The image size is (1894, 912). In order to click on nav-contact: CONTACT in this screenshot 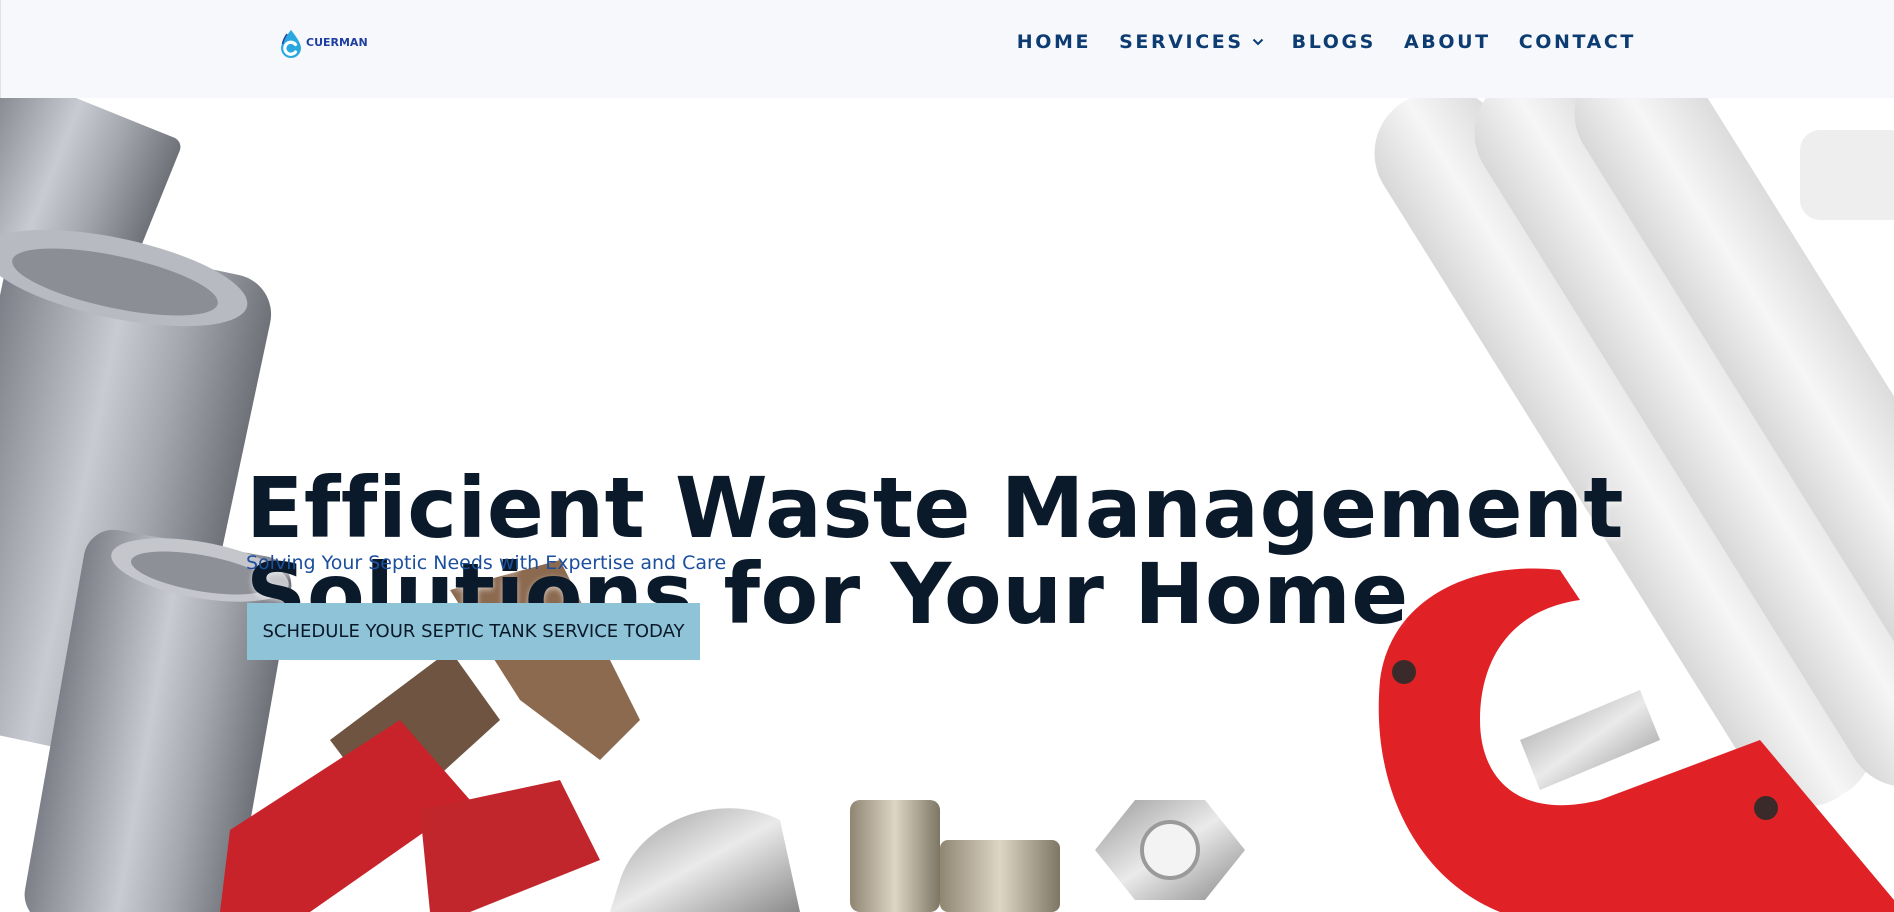, I will do `click(1577, 42)`.